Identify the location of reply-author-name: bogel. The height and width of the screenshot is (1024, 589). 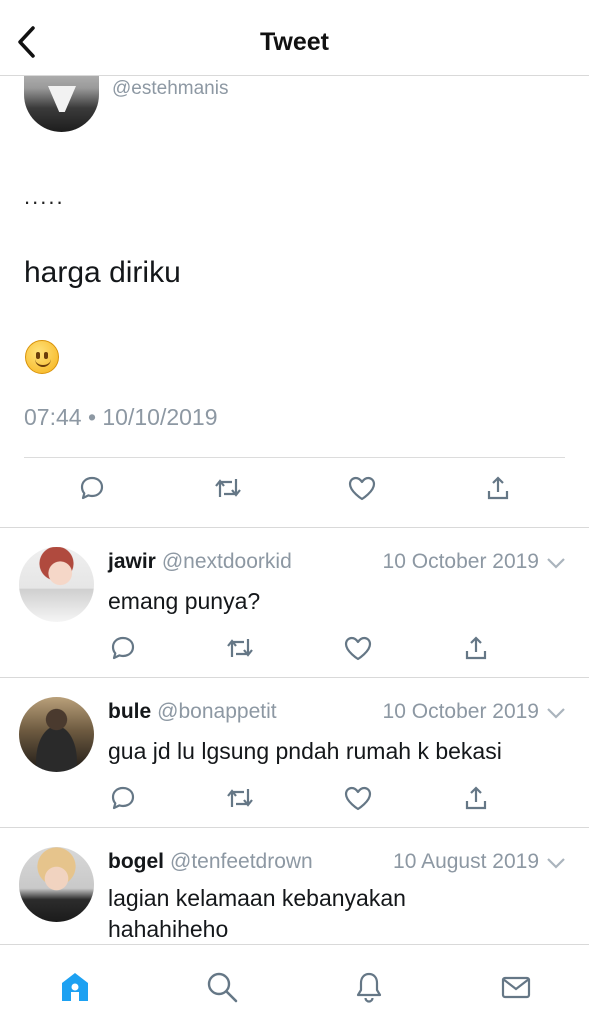
(136, 861).